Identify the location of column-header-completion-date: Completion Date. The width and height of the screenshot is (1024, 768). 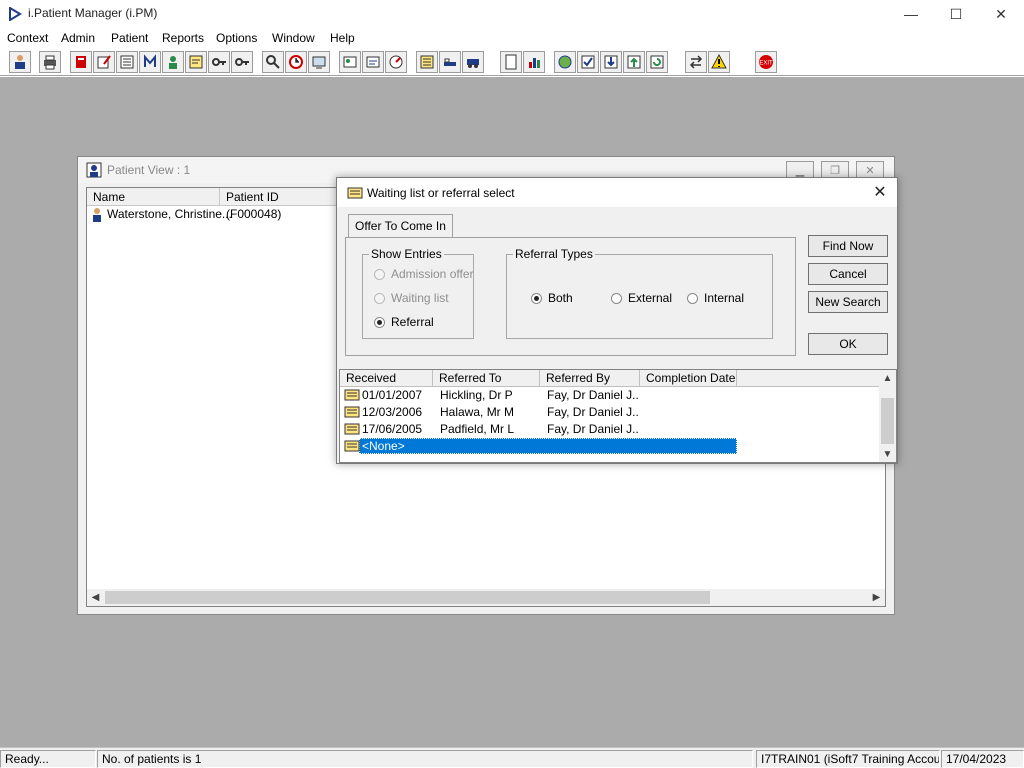
(688, 378).